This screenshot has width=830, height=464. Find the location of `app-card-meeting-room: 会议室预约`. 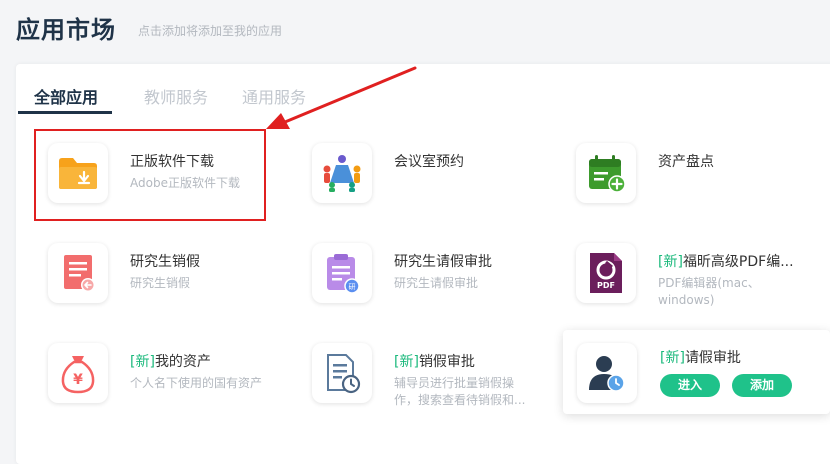

app-card-meeting-room: 会议室预约 is located at coordinates (437, 183).